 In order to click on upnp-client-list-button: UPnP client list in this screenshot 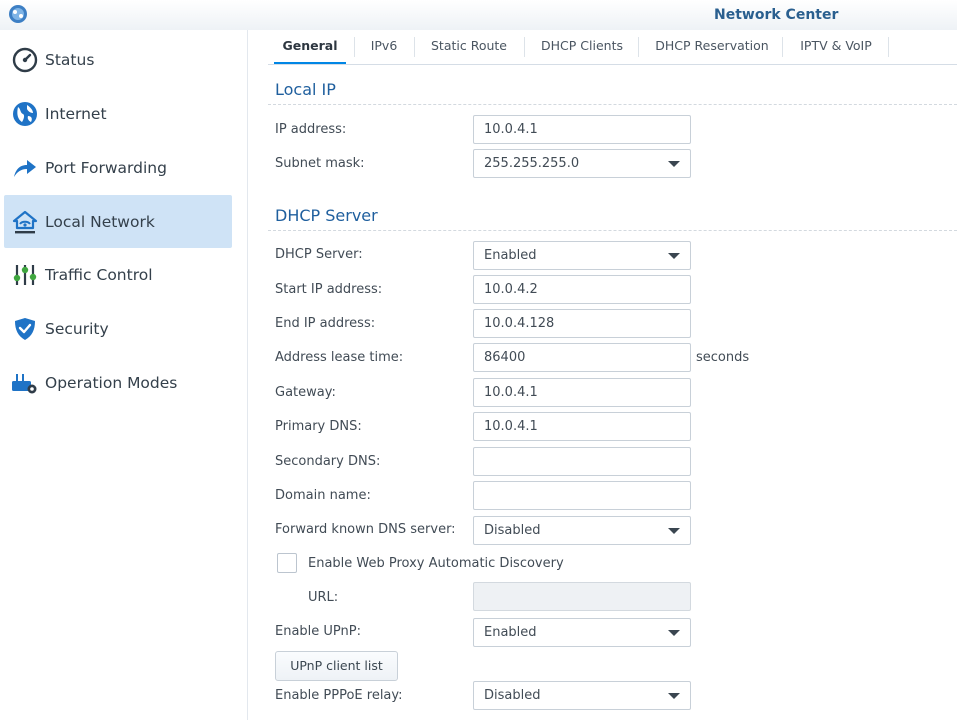, I will do `click(336, 666)`.